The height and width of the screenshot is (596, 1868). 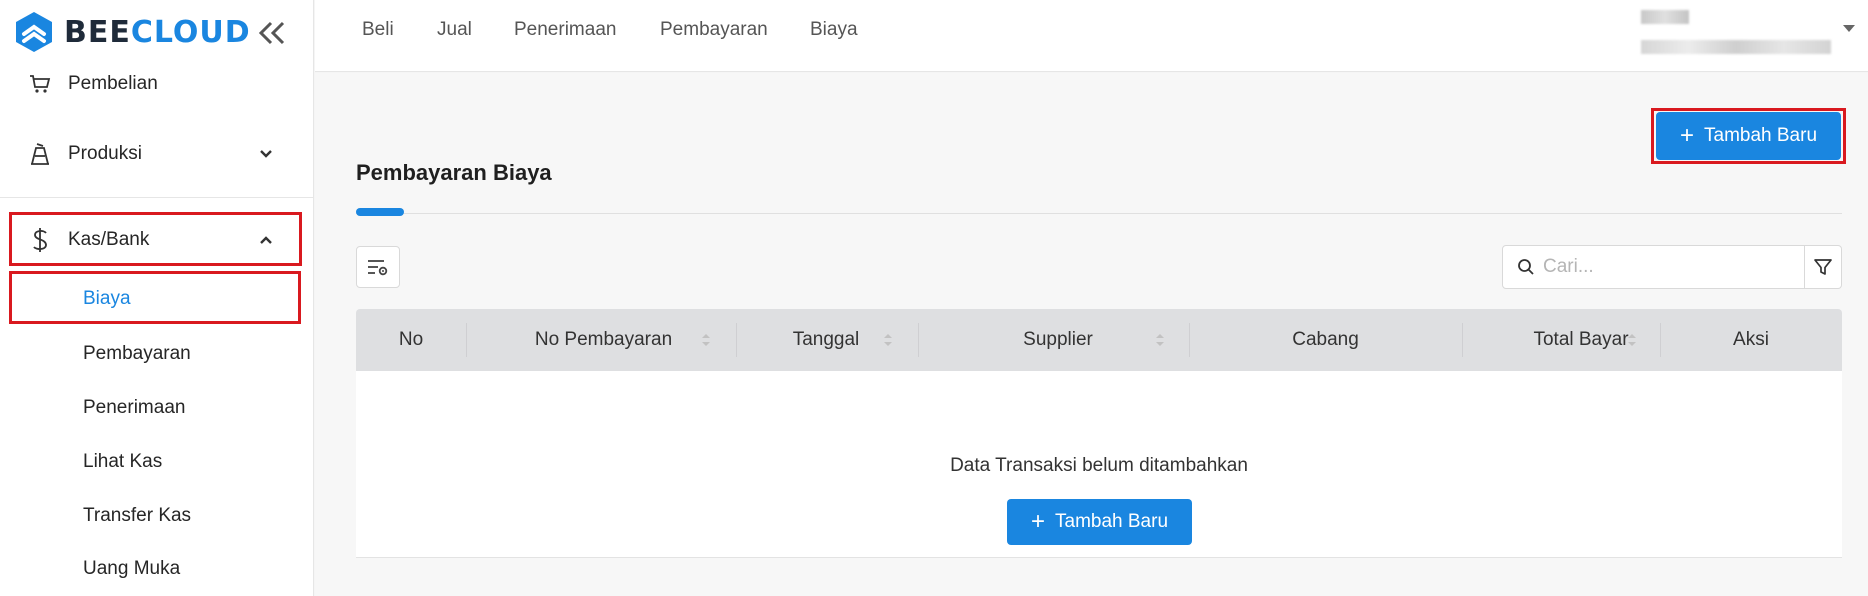 I want to click on topnav-biaya: Biaya, so click(x=834, y=30).